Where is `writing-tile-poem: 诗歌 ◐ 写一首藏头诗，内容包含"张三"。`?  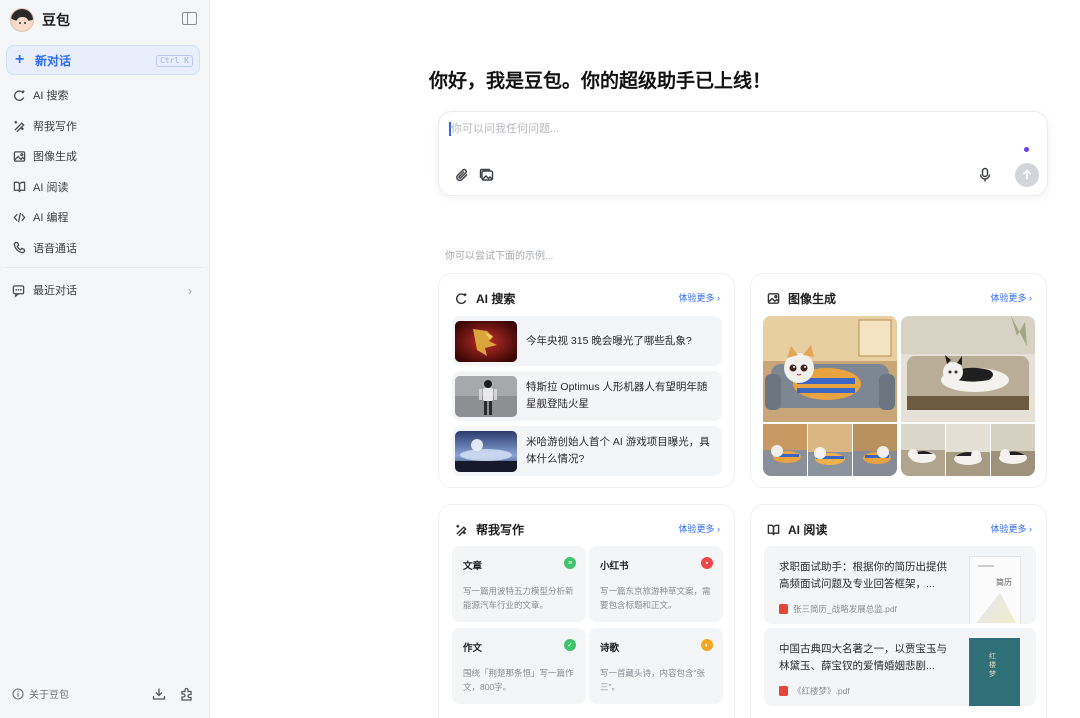
writing-tile-poem: 诗歌 ◐ 写一首藏头诗，内容包含"张三"。 is located at coordinates (656, 666).